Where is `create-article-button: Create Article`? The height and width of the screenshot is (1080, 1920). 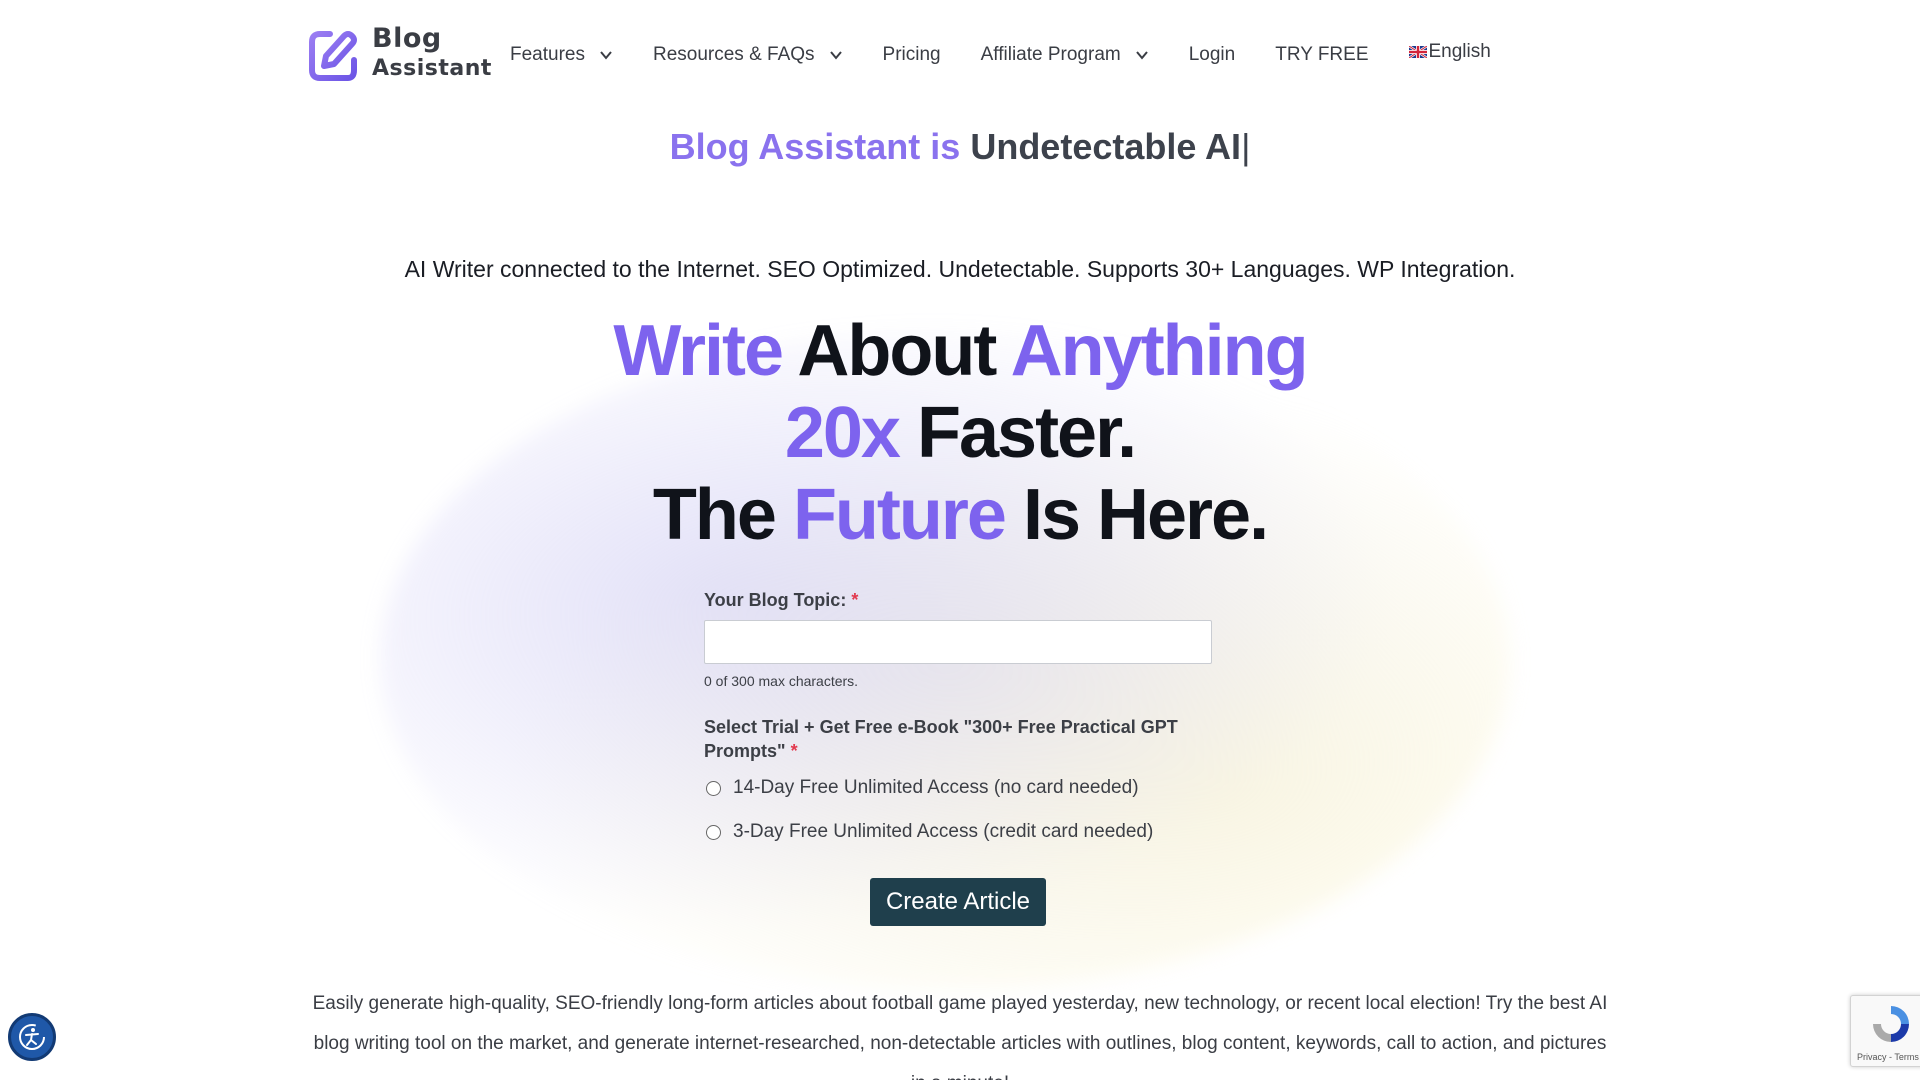 create-article-button: Create Article is located at coordinates (958, 902).